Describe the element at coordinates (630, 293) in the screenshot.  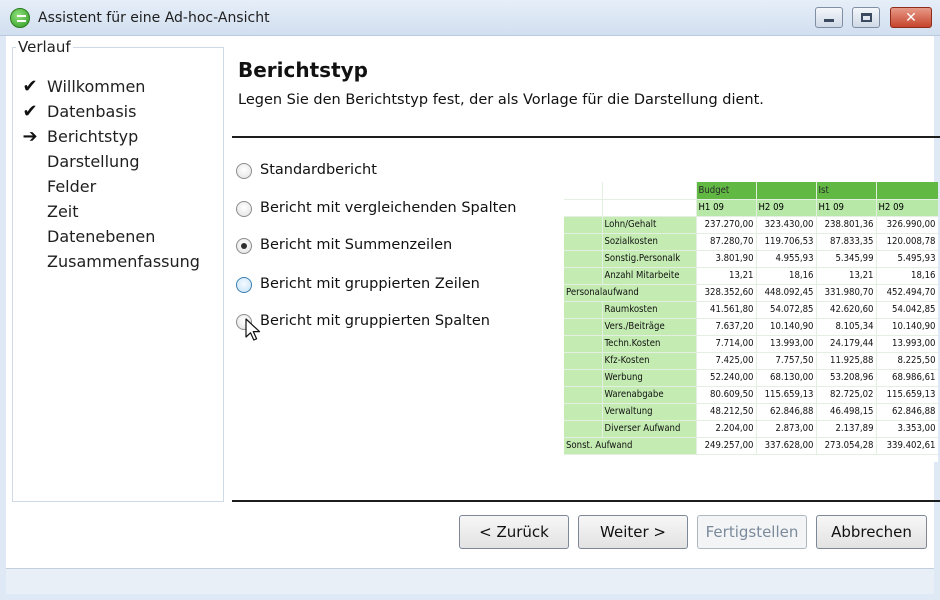
I see `row-label: Personalaufwand` at that location.